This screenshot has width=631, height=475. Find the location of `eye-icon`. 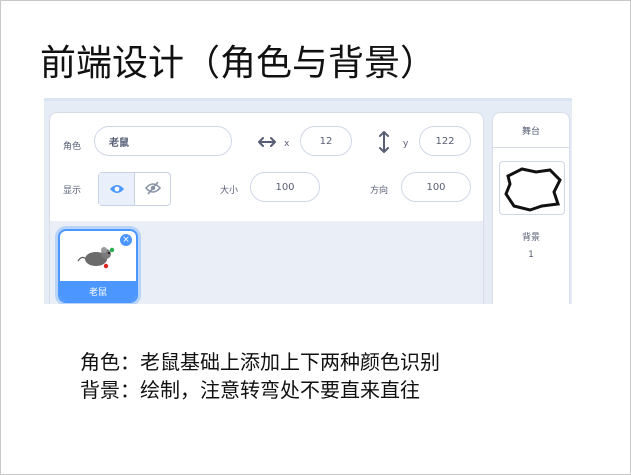

eye-icon is located at coordinates (117, 189).